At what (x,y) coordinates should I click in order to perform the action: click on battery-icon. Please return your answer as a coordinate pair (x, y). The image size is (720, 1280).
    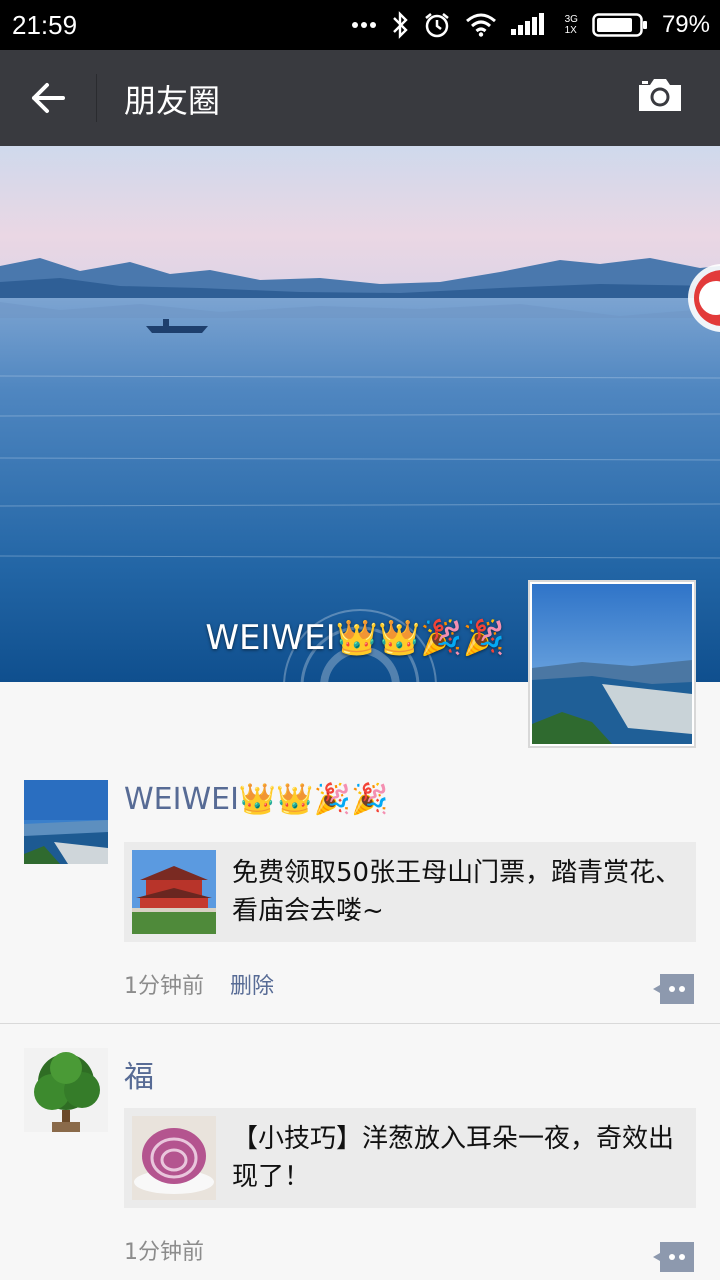
    Looking at the image, I should click on (619, 25).